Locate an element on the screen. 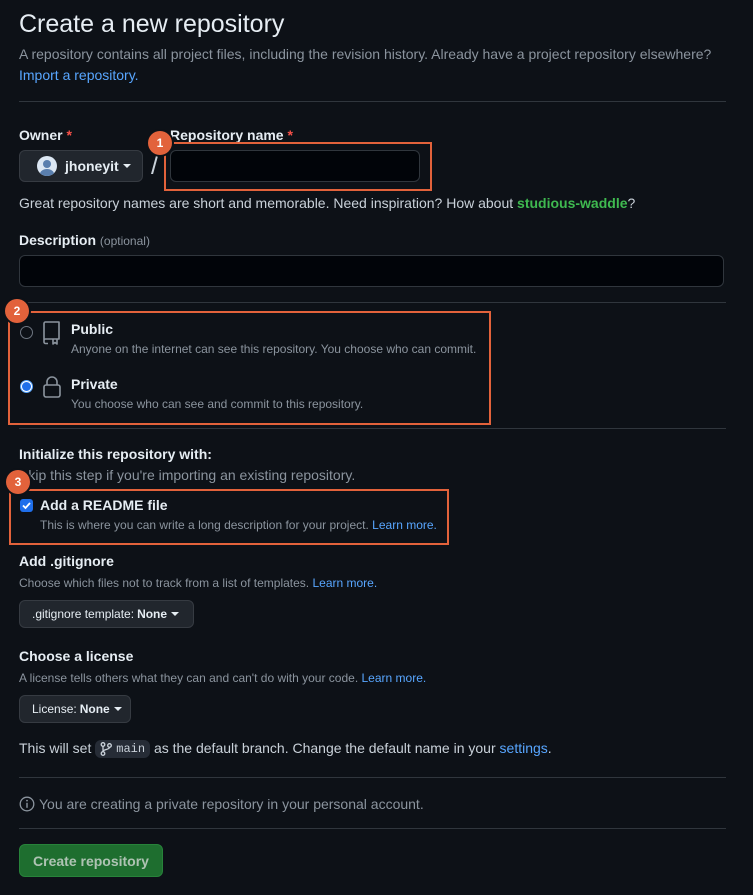 The width and height of the screenshot is (753, 895). import-repository-link: Import a repository. is located at coordinates (79, 75).